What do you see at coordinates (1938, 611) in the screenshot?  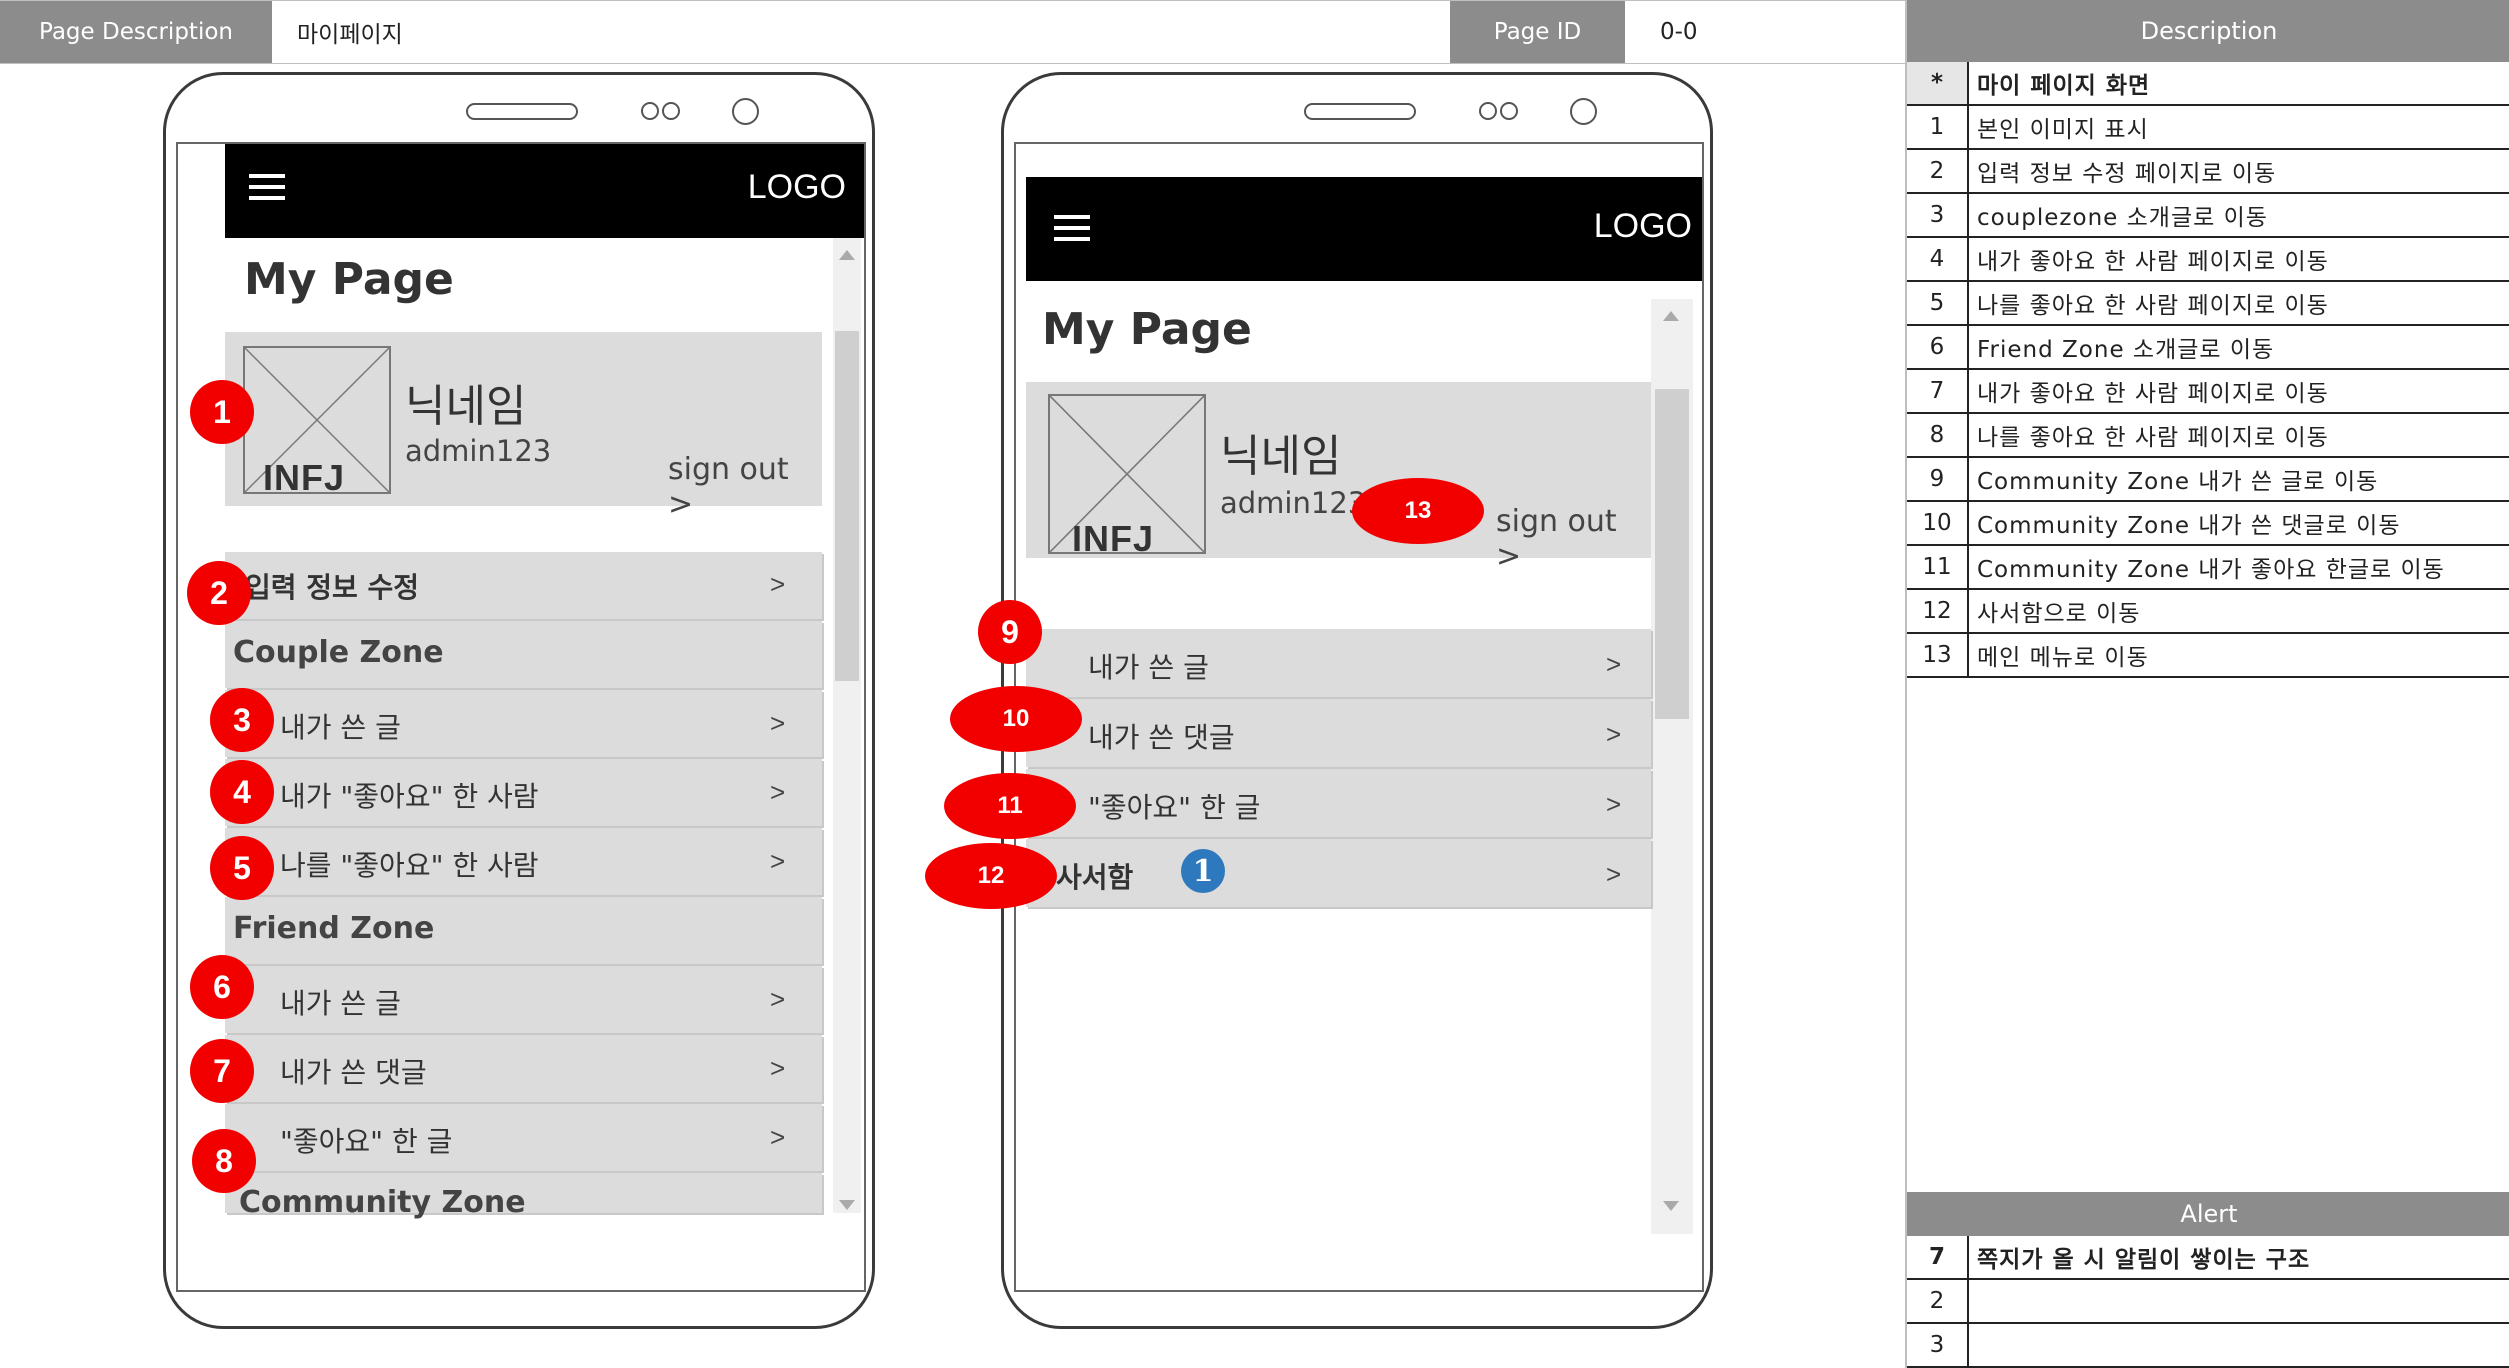 I see `description-row-number: 12` at bounding box center [1938, 611].